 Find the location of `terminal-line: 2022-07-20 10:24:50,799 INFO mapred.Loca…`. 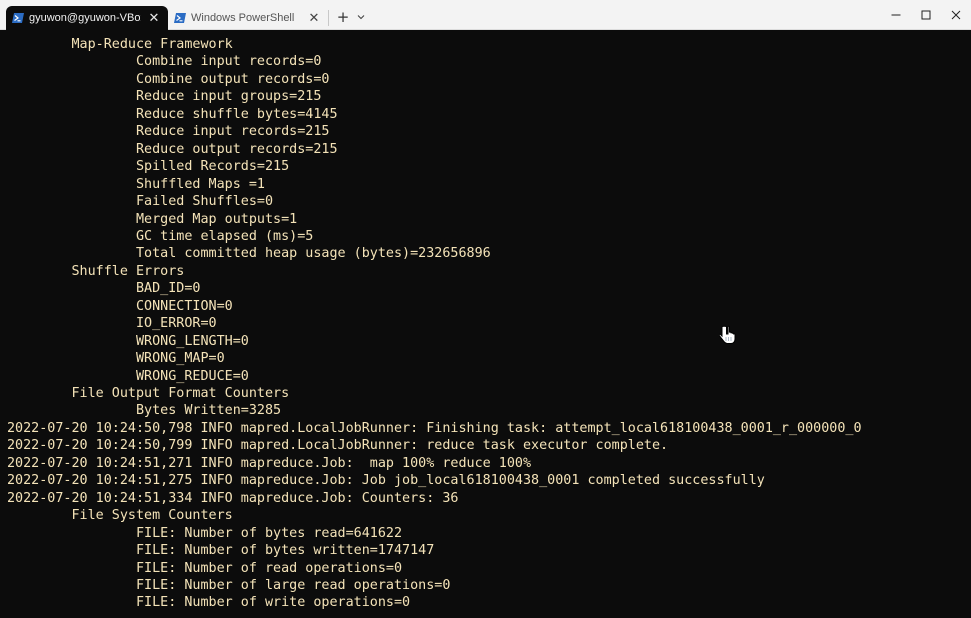

terminal-line: 2022-07-20 10:24:50,799 INFO mapred.Loca… is located at coordinates (338, 446).